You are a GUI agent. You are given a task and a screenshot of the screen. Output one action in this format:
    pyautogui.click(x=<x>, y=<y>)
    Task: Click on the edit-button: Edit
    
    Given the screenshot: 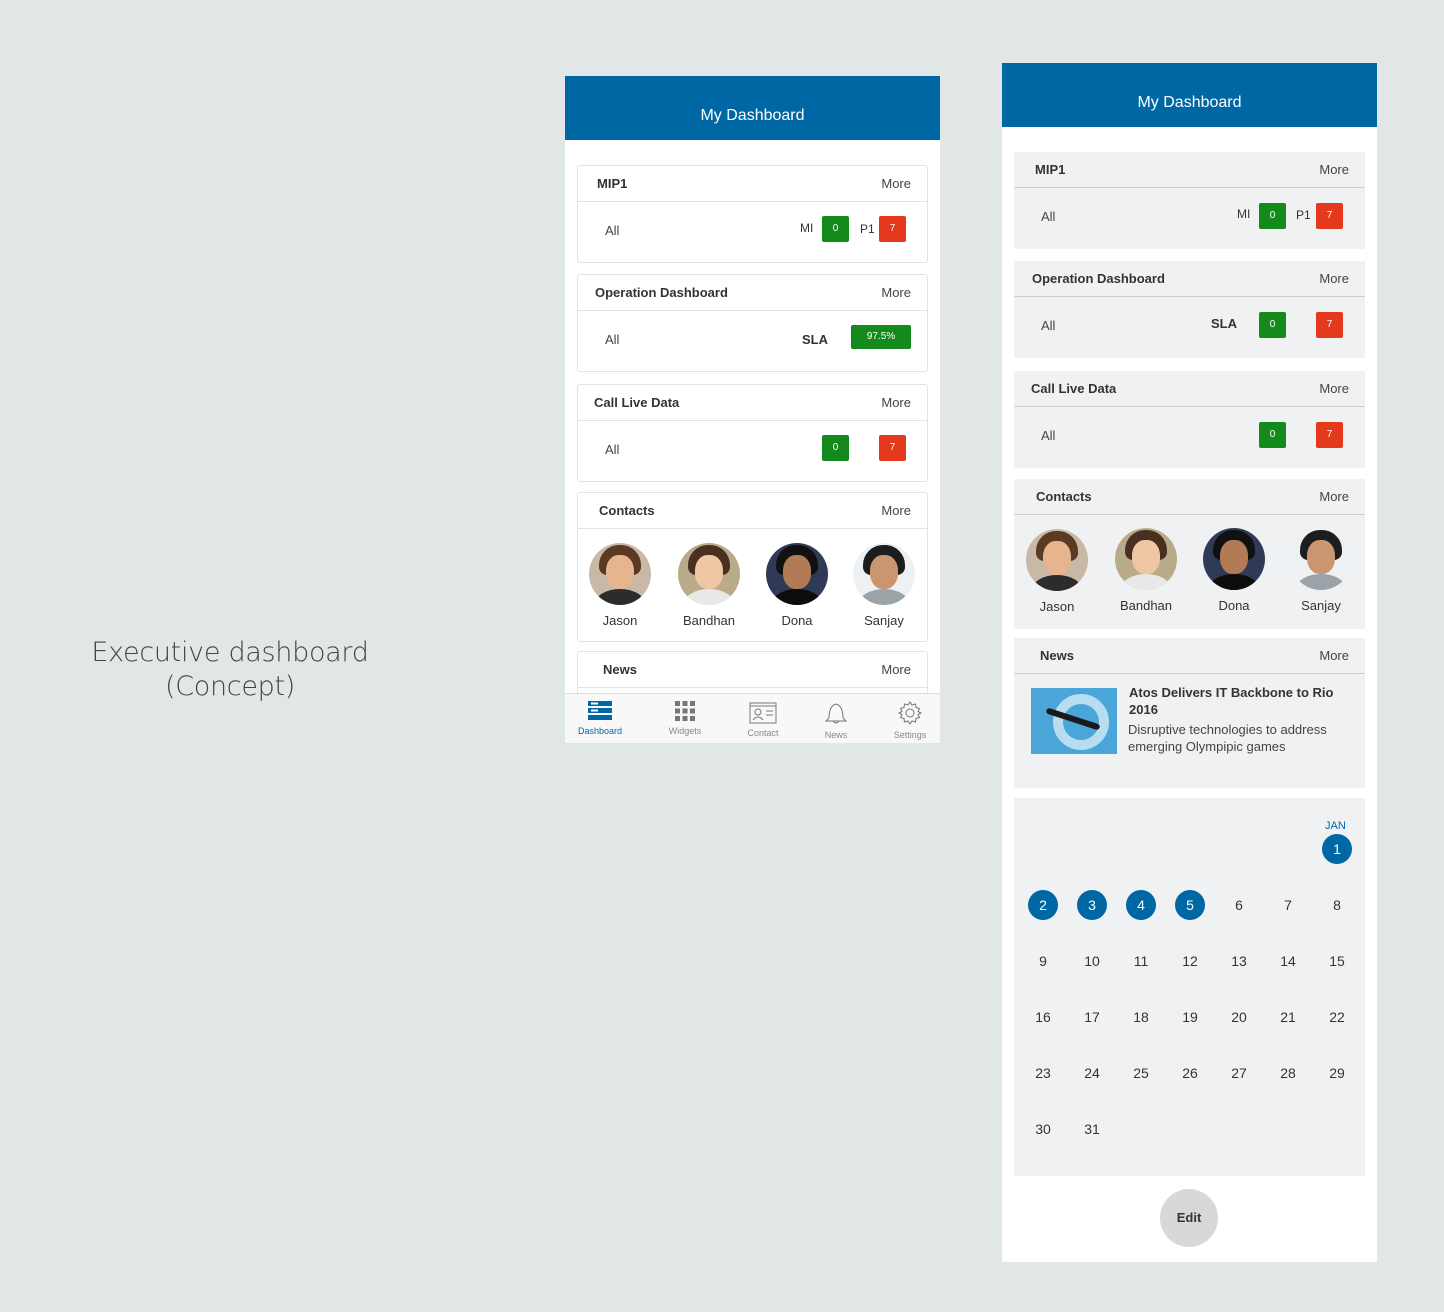 What is the action you would take?
    pyautogui.click(x=1189, y=1218)
    